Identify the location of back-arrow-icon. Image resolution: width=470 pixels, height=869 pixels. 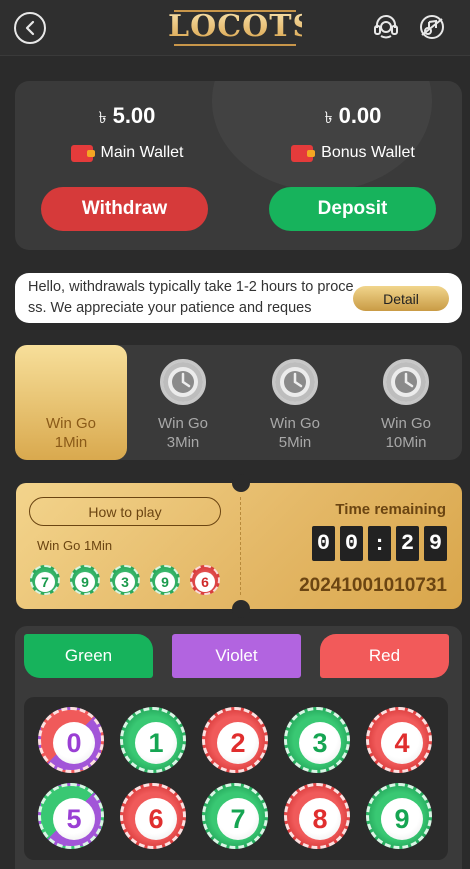
(30, 28).